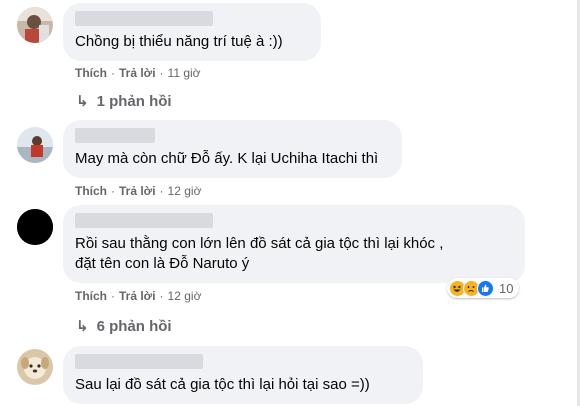 This screenshot has width=580, height=406. Describe the element at coordinates (179, 41) in the screenshot. I see `comment-text: Chồng bị thiểu năng trí tuệ à :))` at that location.